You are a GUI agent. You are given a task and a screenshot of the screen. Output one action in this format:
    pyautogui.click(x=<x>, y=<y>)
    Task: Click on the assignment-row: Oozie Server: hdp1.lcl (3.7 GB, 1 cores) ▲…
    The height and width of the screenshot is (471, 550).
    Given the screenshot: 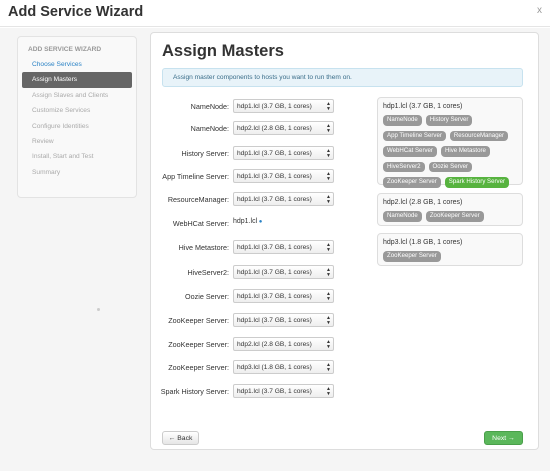 What is the action you would take?
    pyautogui.click(x=251, y=296)
    